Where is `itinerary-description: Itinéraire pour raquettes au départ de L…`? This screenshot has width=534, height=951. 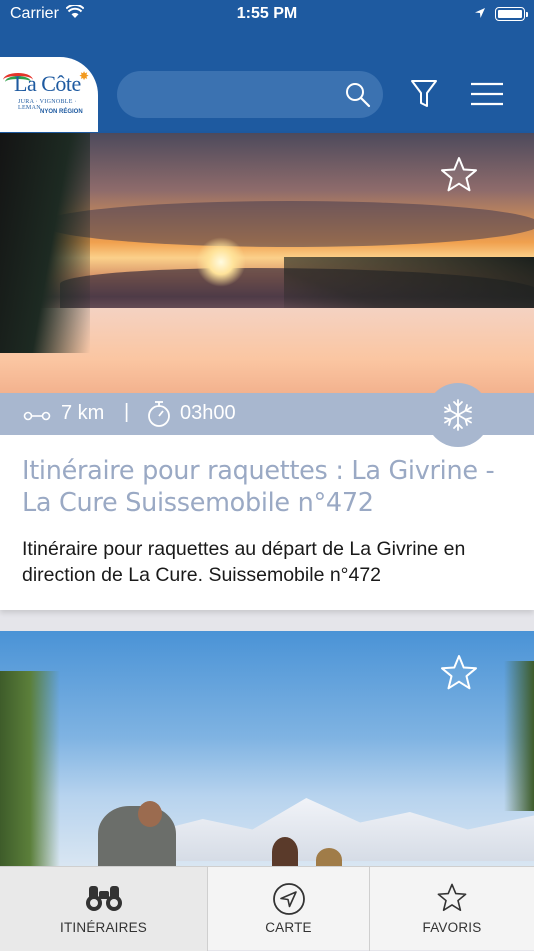
itinerary-description: Itinéraire pour raquettes au départ de L… is located at coordinates (244, 562).